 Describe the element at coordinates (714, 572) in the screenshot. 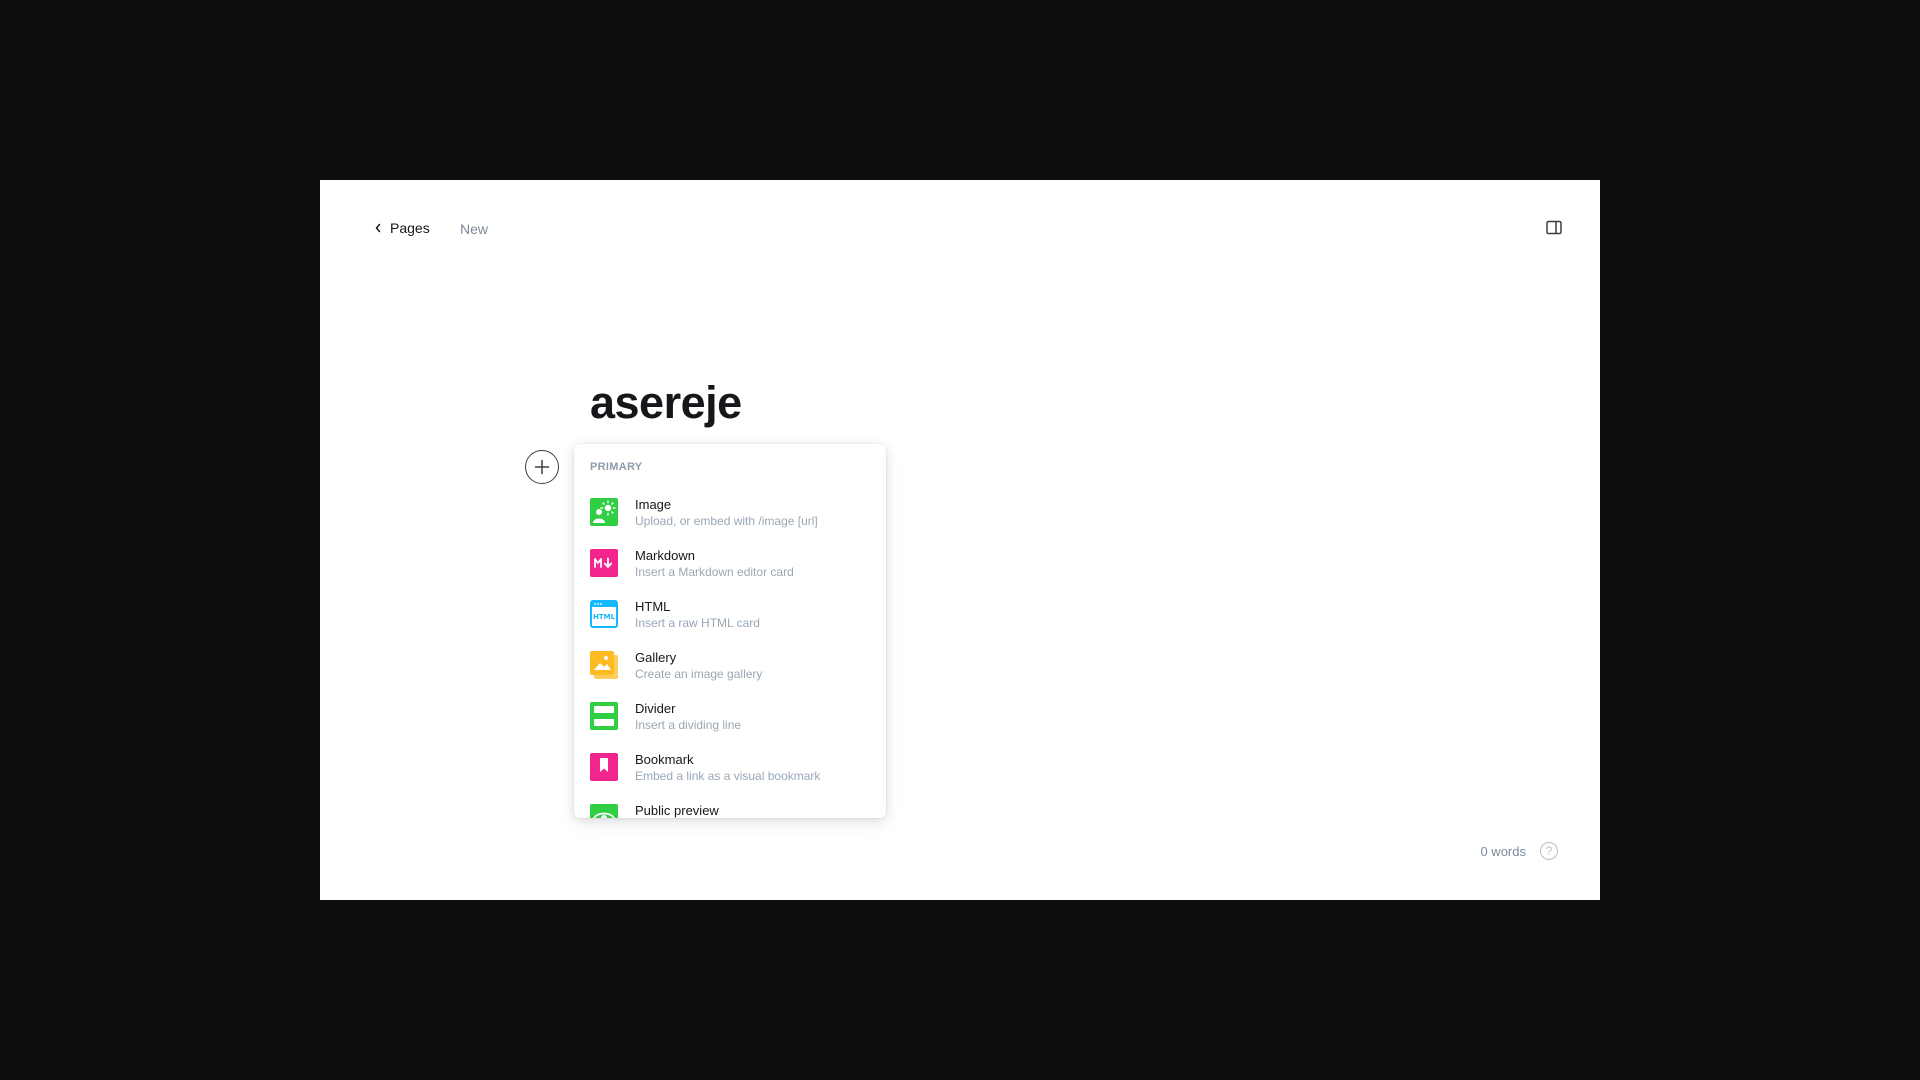

I see `card-menu-item-description: Insert a Markdown editor card` at that location.